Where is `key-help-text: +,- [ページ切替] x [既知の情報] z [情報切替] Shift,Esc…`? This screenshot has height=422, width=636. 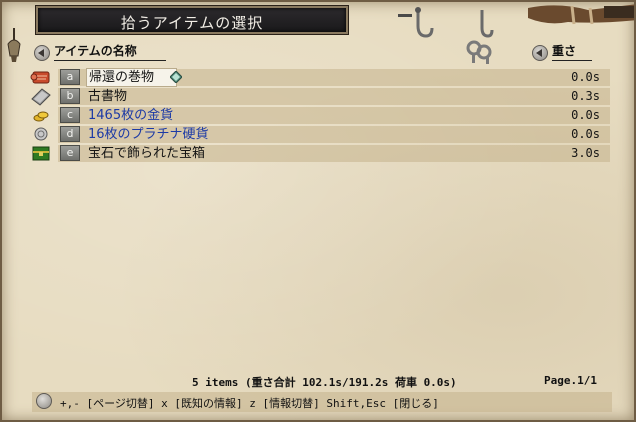
key-help-text: +,- [ページ切替] x [既知の情報] z [情報切替] Shift,Esc… is located at coordinates (249, 403).